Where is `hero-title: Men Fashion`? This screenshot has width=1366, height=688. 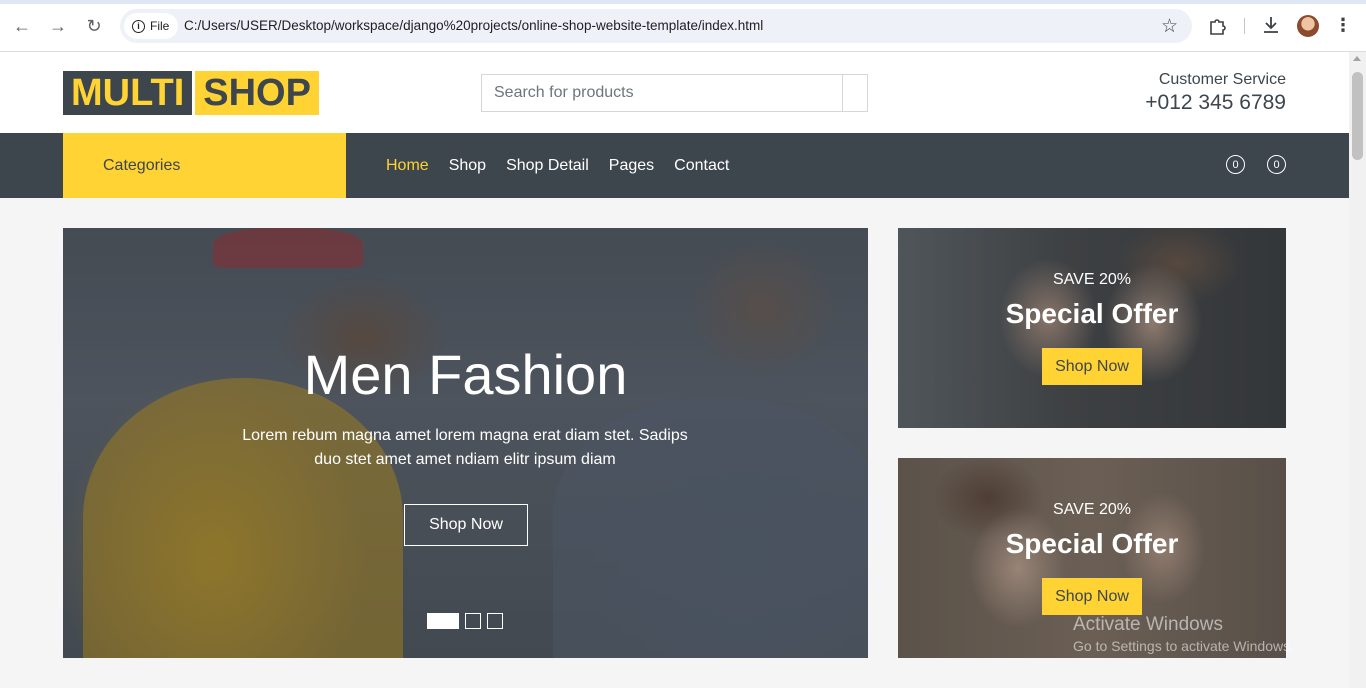 hero-title: Men Fashion is located at coordinates (465, 374).